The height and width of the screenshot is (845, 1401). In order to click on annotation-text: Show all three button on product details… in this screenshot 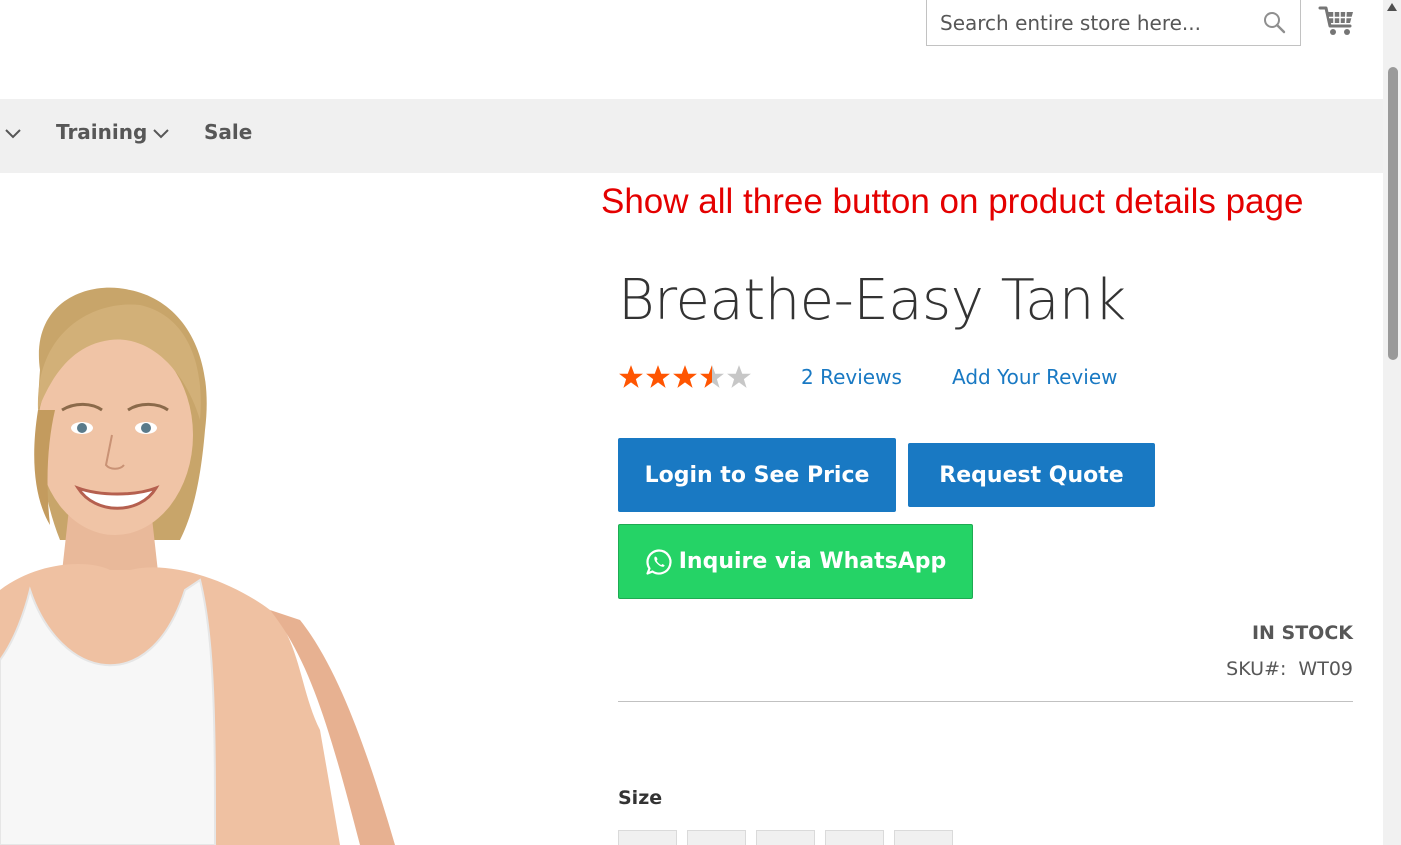, I will do `click(952, 201)`.